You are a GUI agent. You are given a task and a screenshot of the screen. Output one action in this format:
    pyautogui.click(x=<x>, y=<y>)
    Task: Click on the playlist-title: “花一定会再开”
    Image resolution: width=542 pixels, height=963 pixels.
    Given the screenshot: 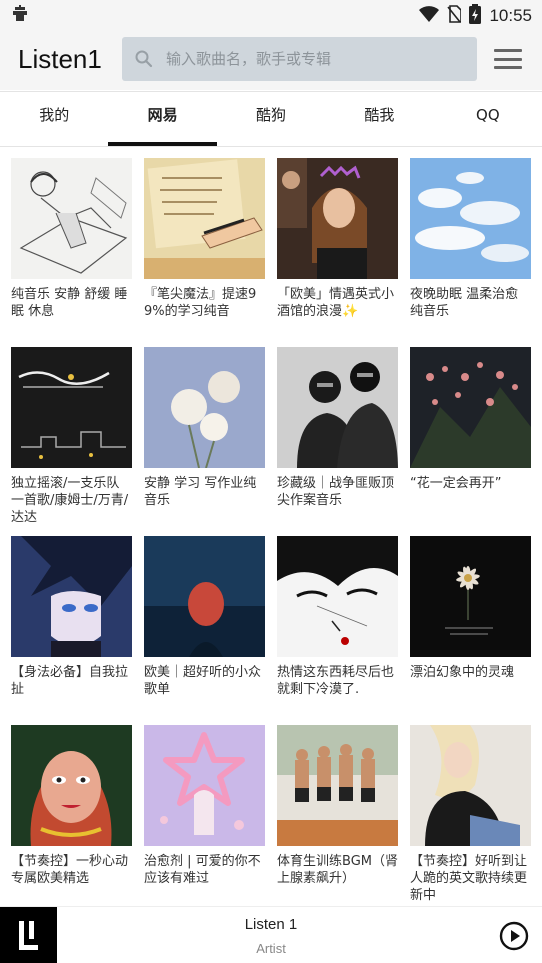 What is the action you would take?
    pyautogui.click(x=456, y=483)
    